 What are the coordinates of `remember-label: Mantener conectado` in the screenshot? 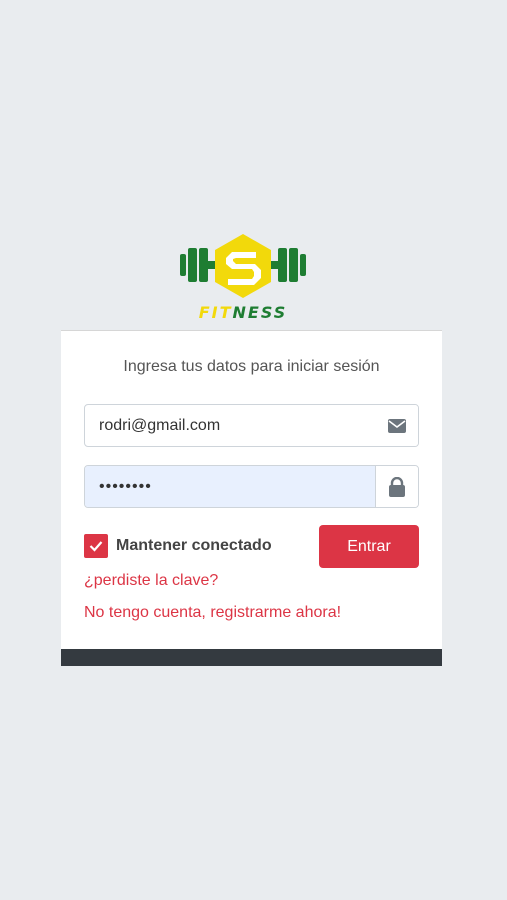 It's located at (194, 545).